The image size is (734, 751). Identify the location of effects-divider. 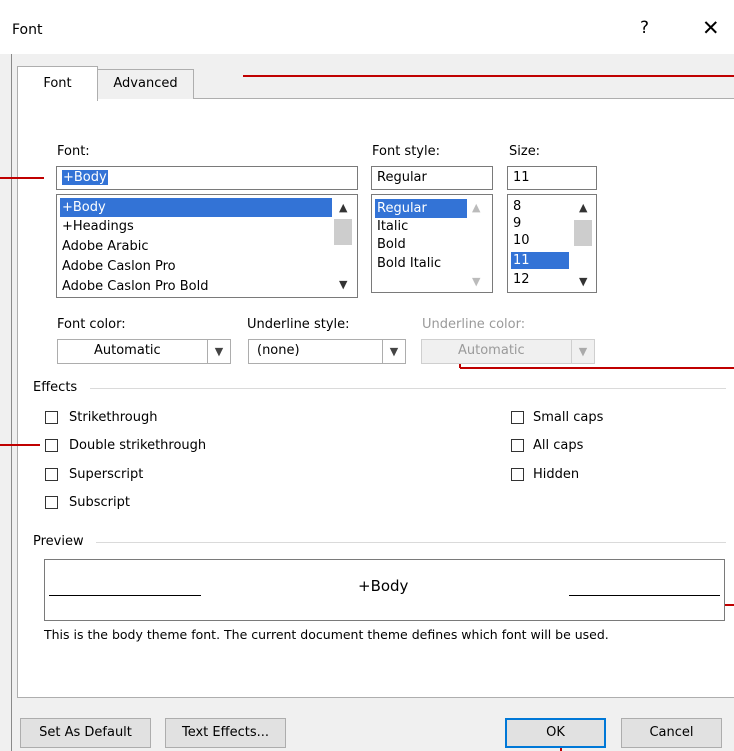
(408, 388).